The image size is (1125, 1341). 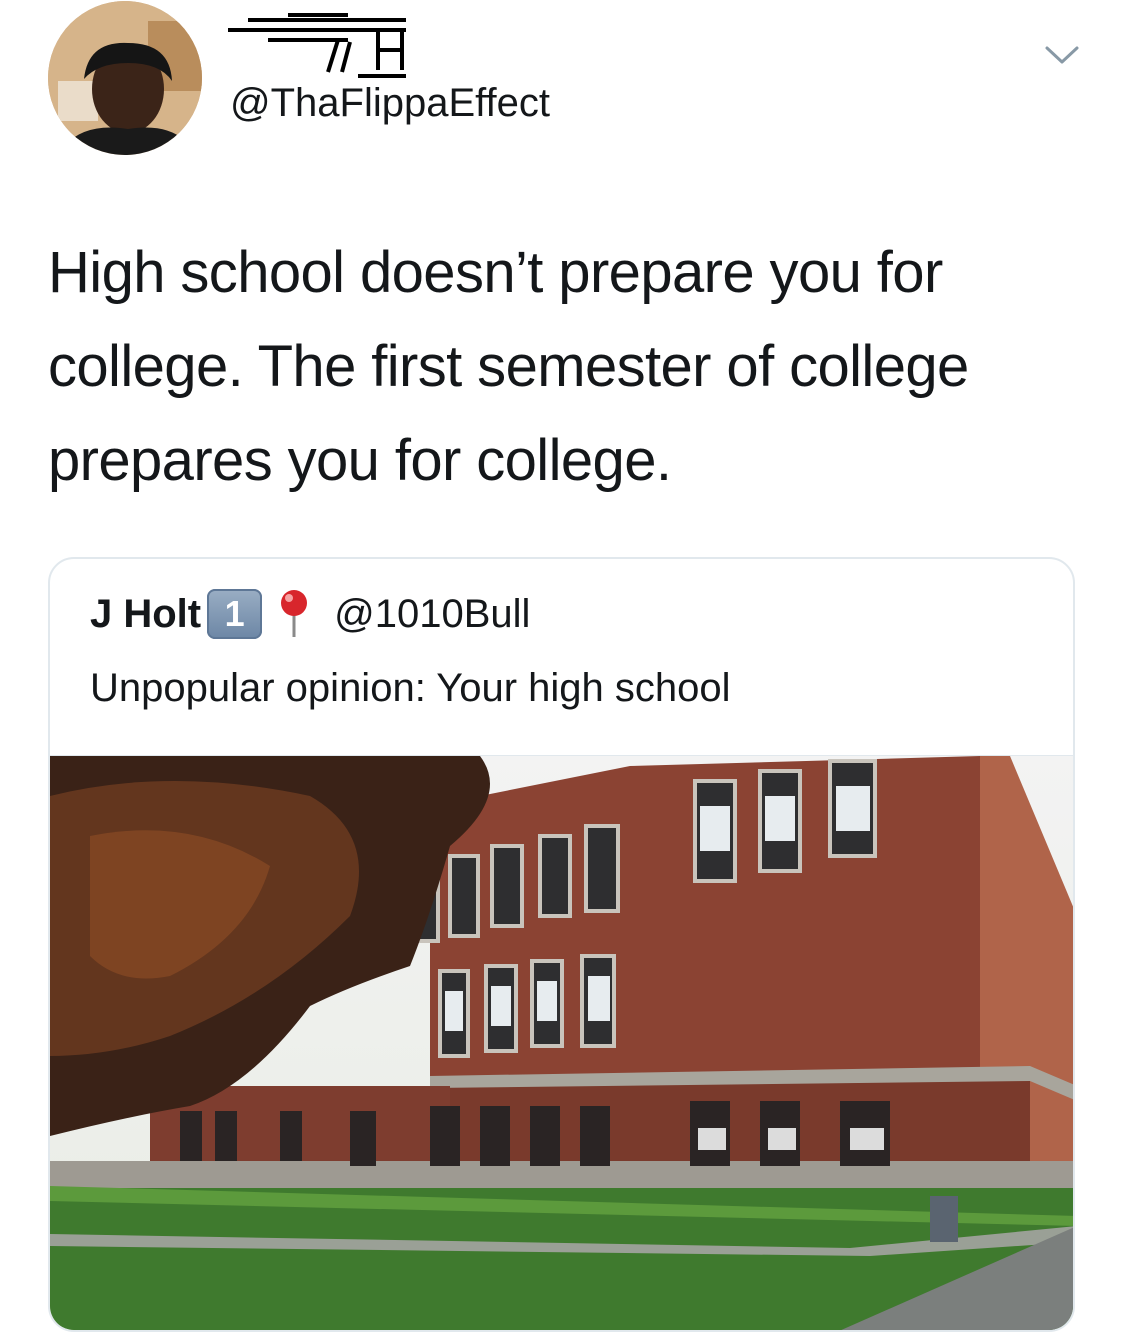 I want to click on display-name-graphic, so click(x=323, y=44).